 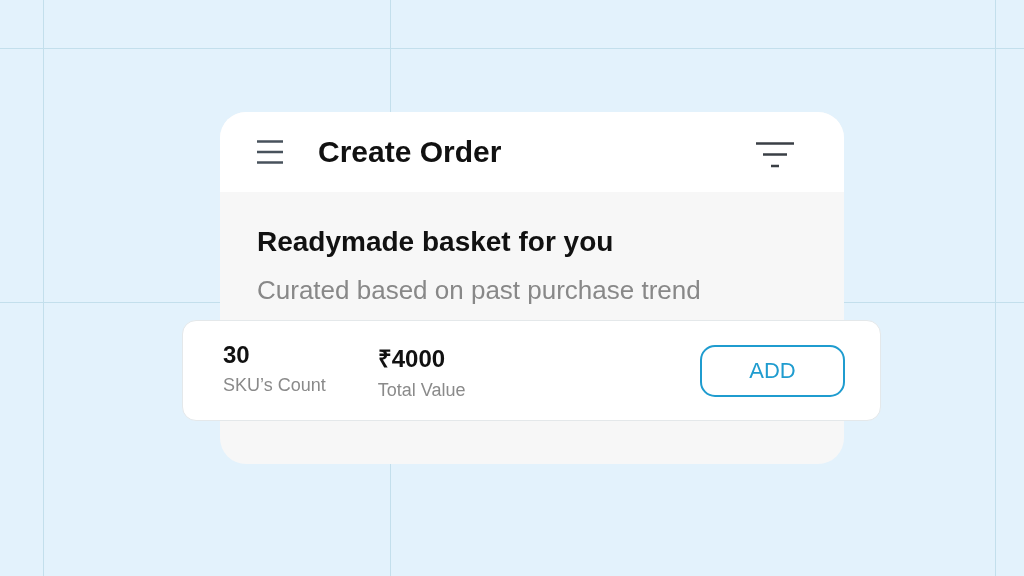 I want to click on add-button: ADD, so click(x=772, y=370).